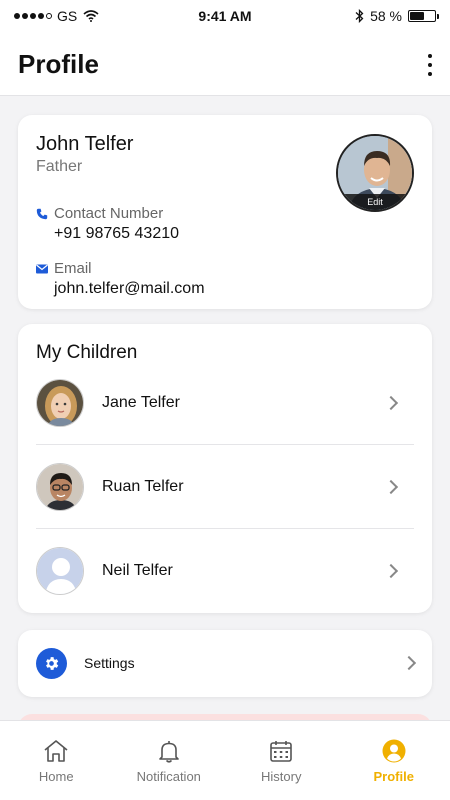 Image resolution: width=450 pixels, height=800 pixels. Describe the element at coordinates (51, 663) in the screenshot. I see `gear-icon` at that location.